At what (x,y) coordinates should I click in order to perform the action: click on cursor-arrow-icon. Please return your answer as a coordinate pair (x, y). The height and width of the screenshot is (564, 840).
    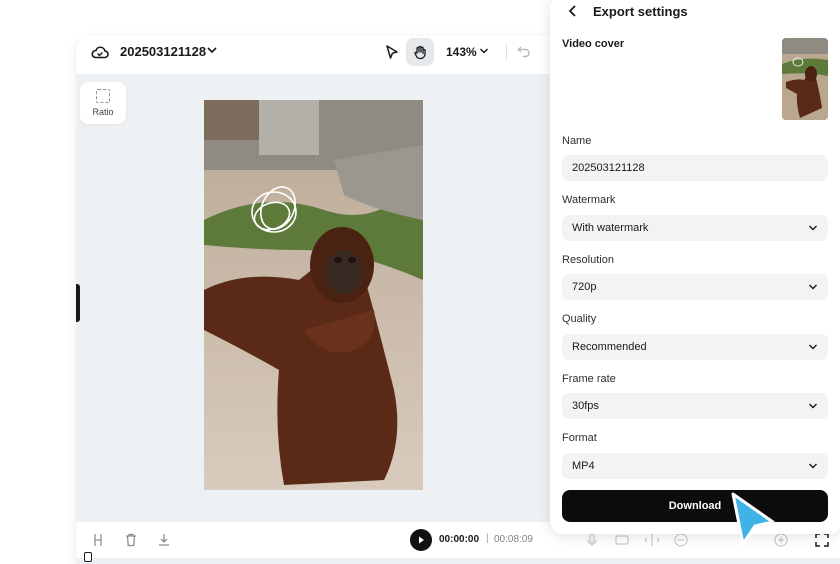
    Looking at the image, I should click on (392, 52).